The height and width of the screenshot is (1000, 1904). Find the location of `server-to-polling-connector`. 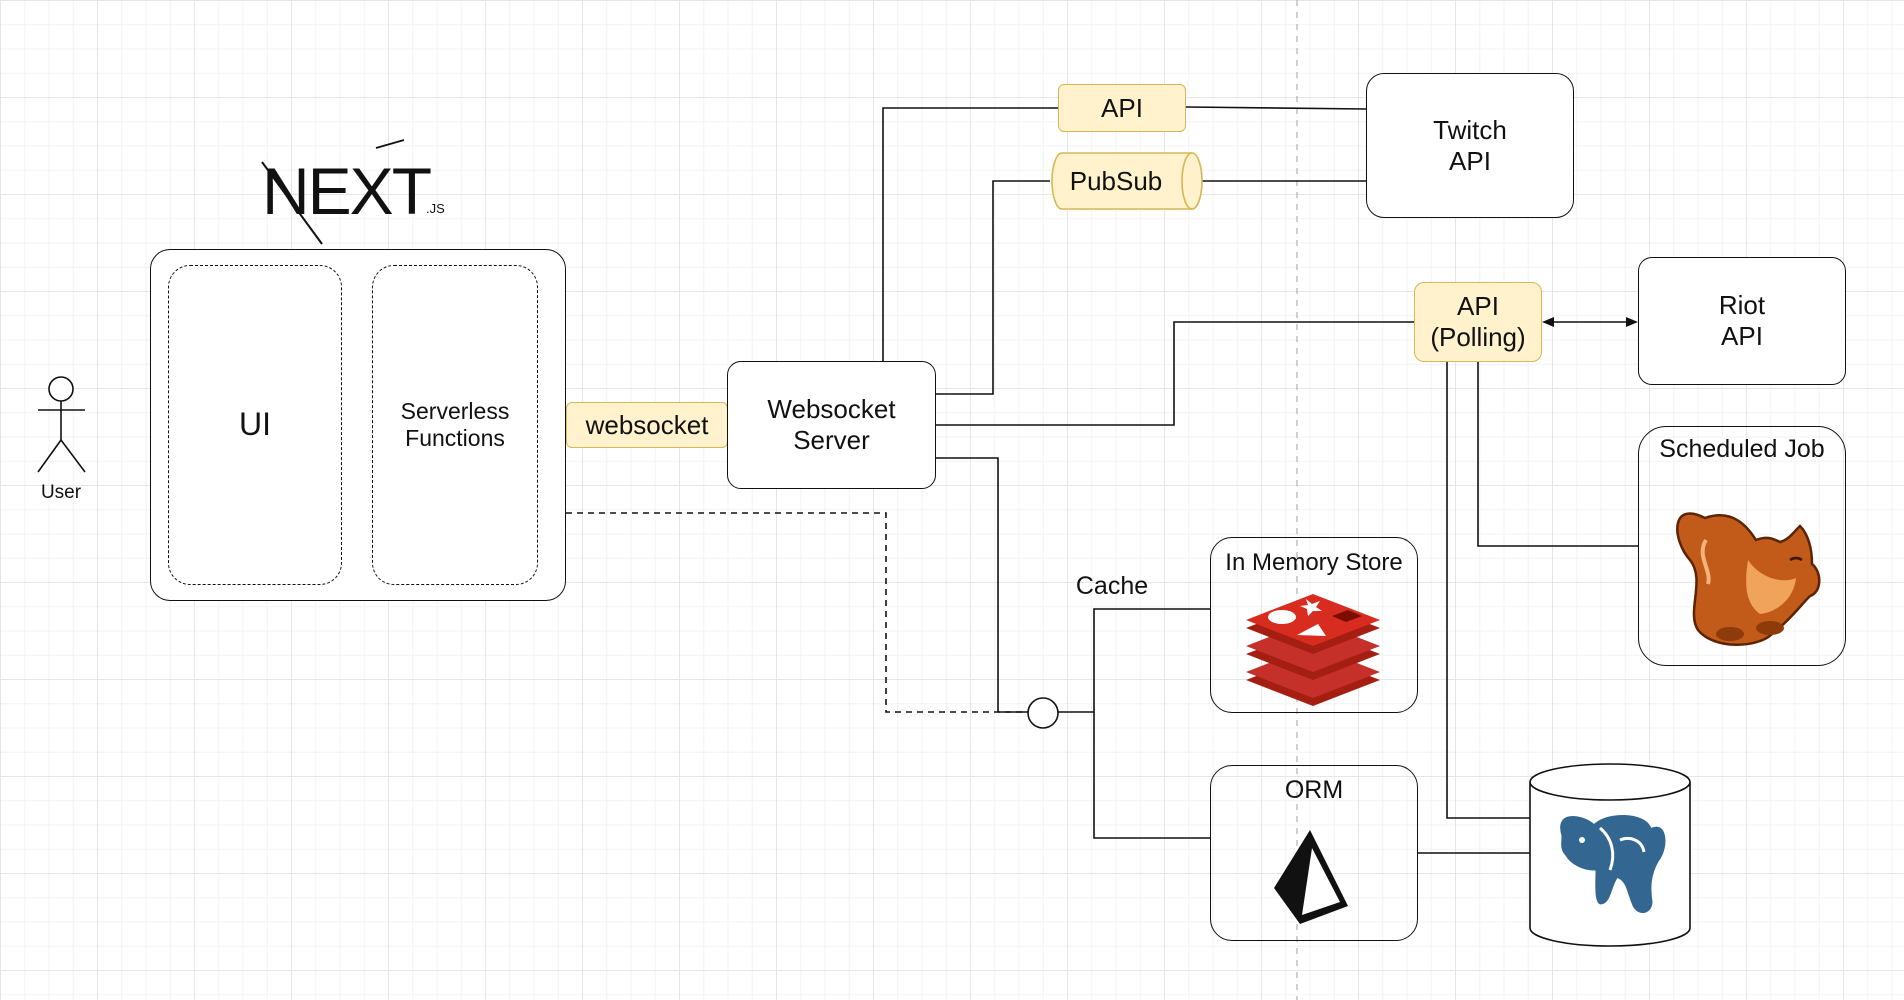

server-to-polling-connector is located at coordinates (1175, 373).